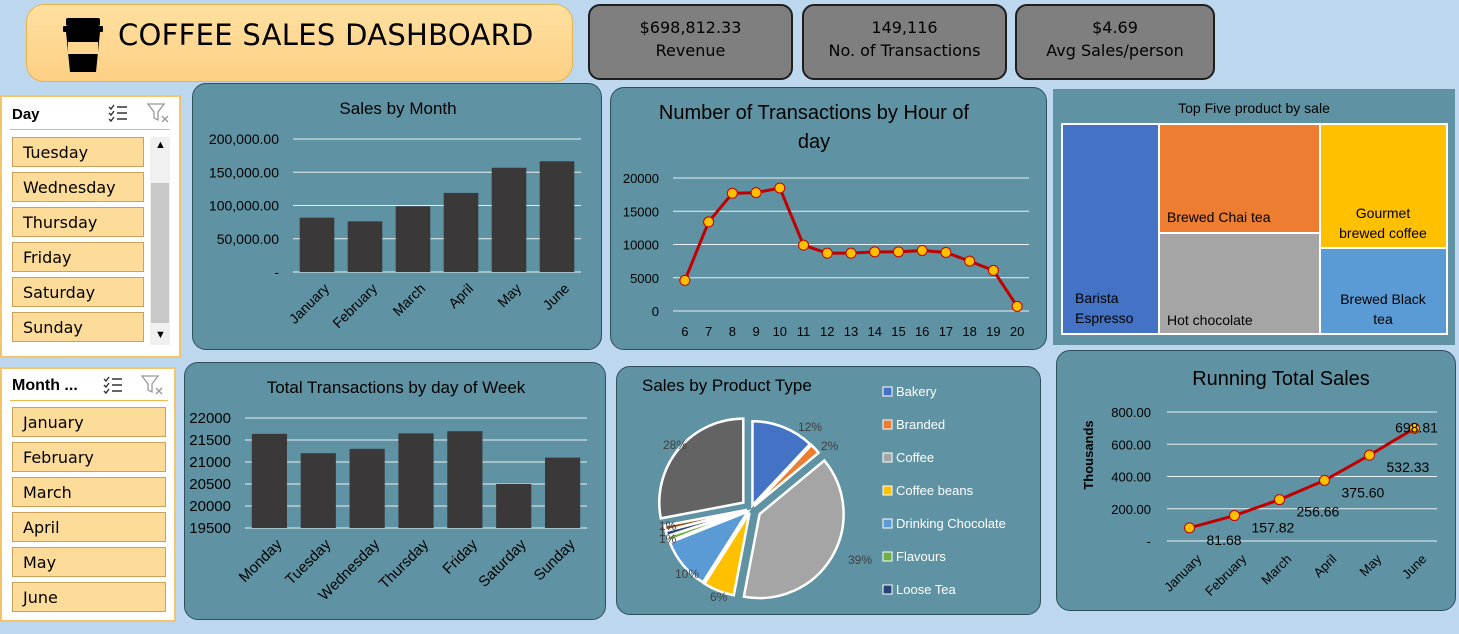 This screenshot has width=1459, height=634. What do you see at coordinates (690, 42) in the screenshot?
I see `kpi-revenue: $698,812.33 Revenue` at bounding box center [690, 42].